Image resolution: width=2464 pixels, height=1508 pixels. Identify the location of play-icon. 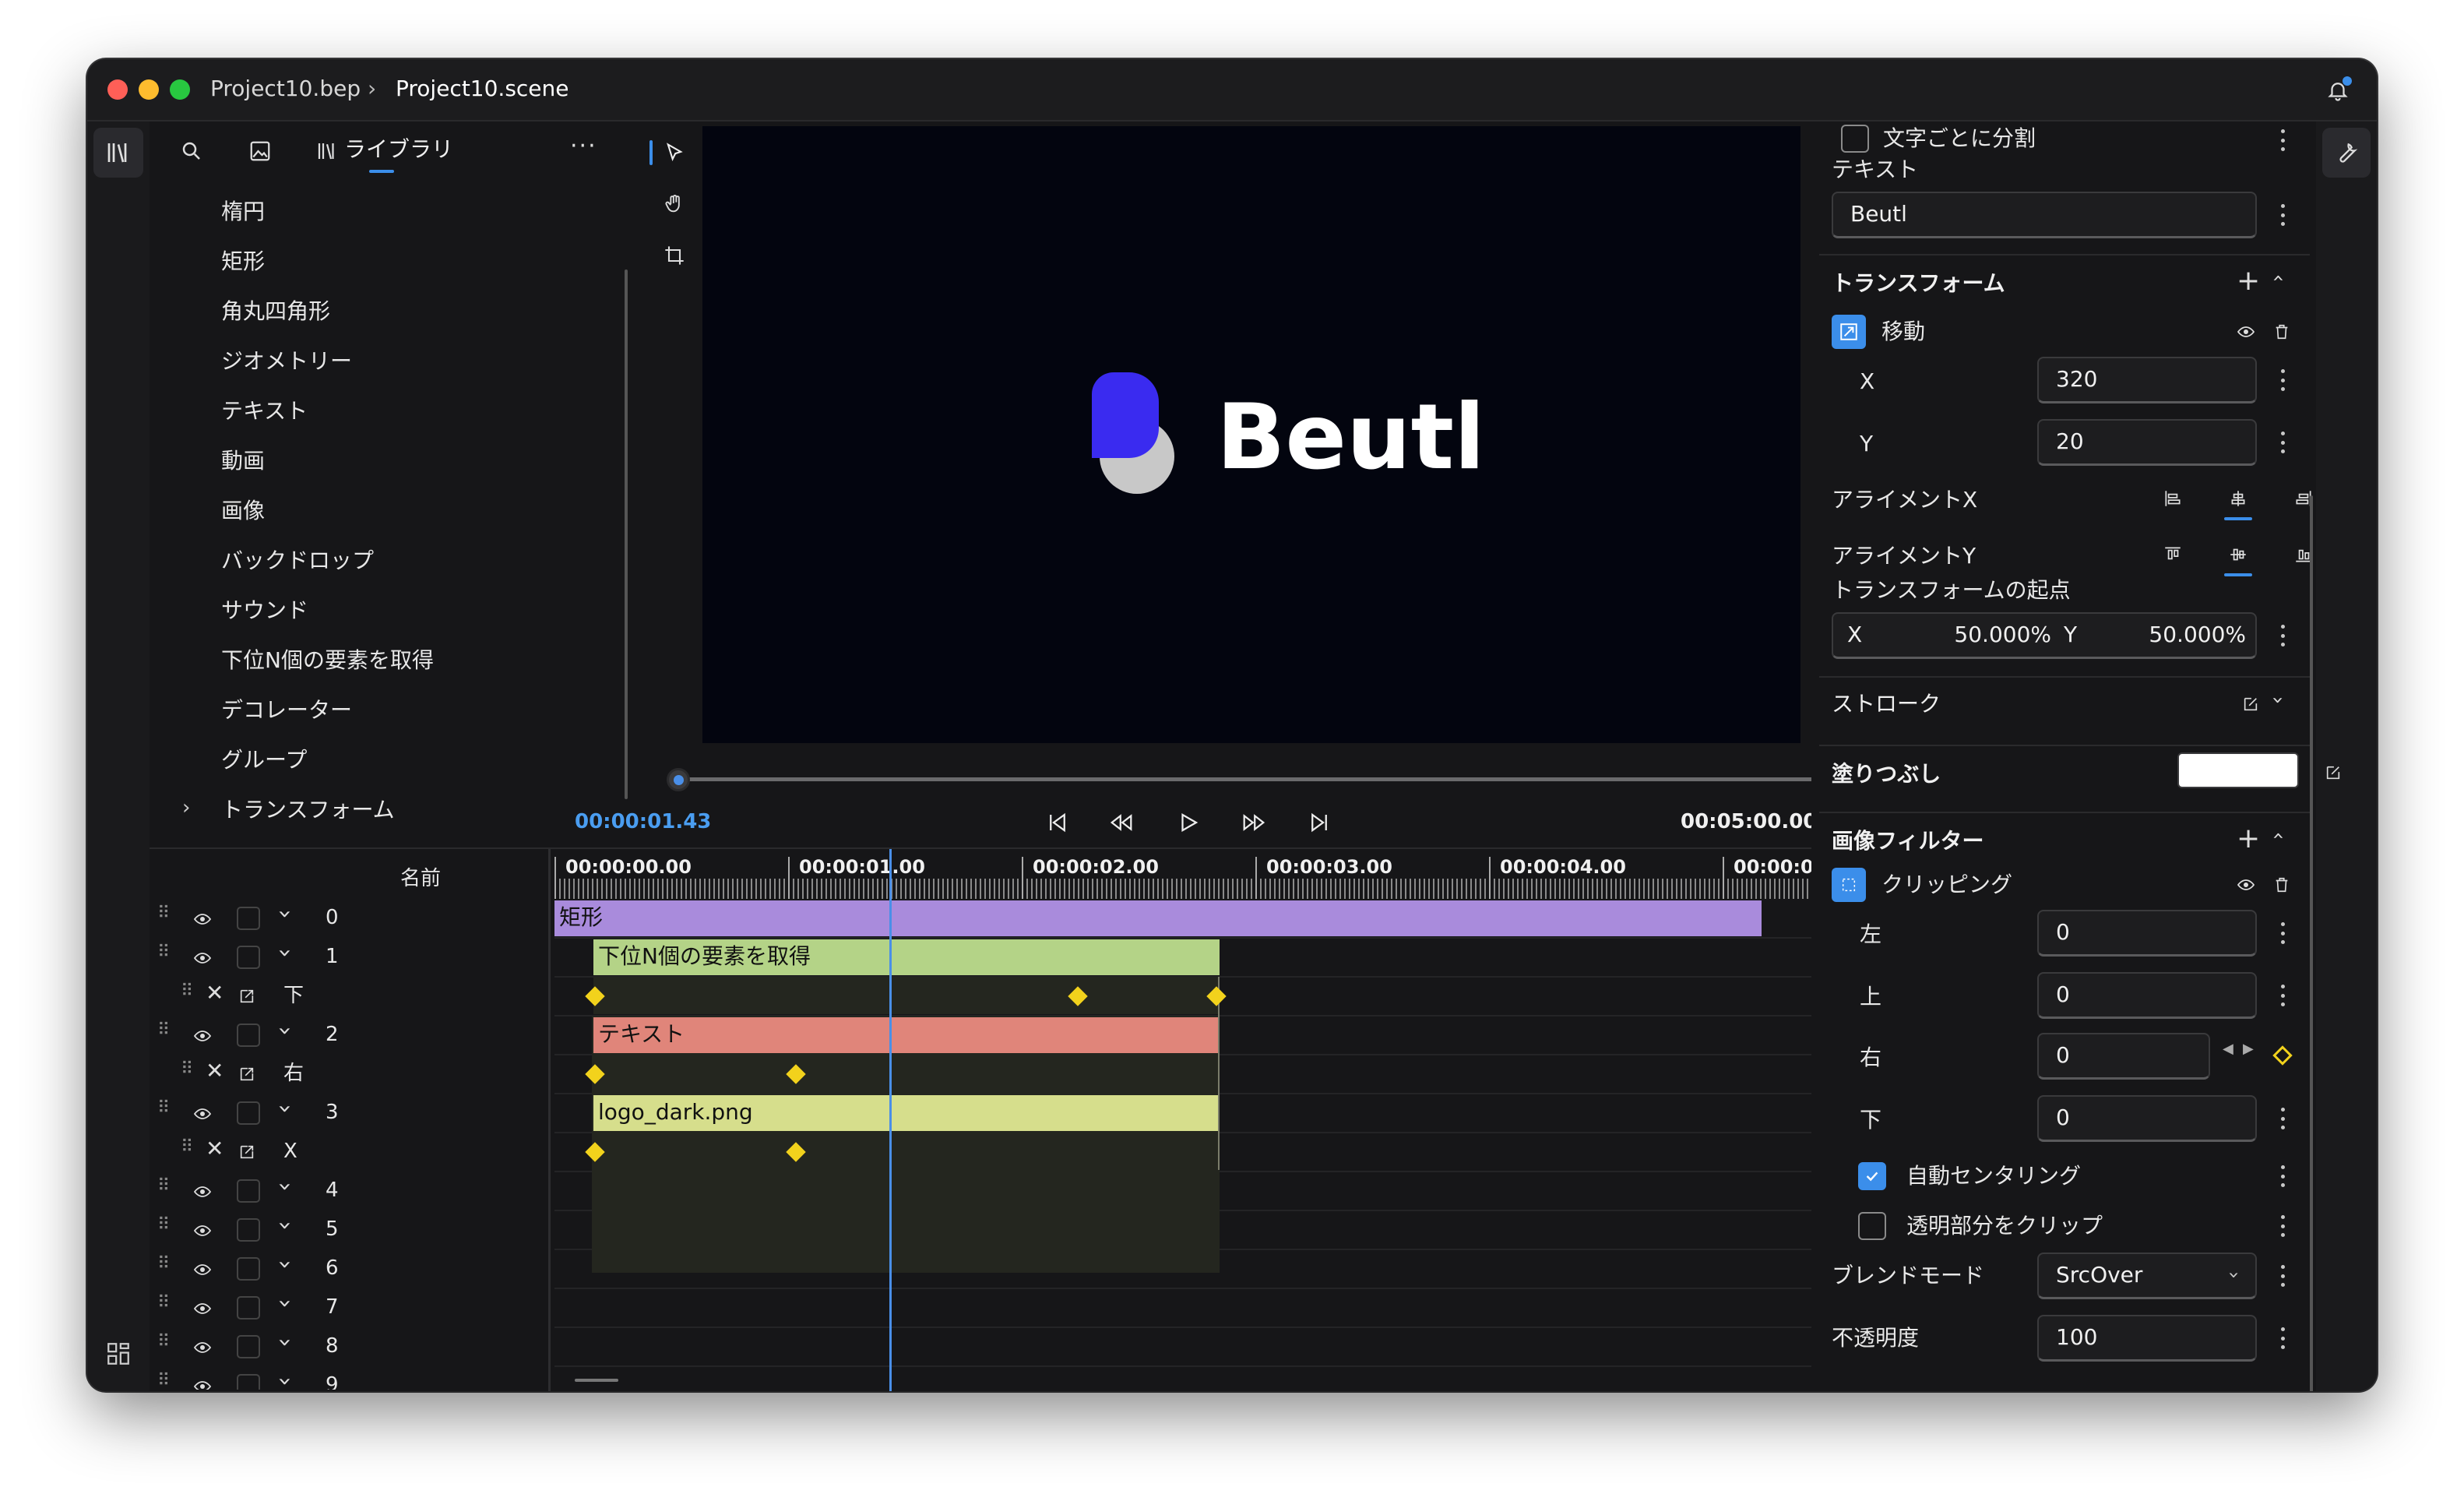
(1188, 822).